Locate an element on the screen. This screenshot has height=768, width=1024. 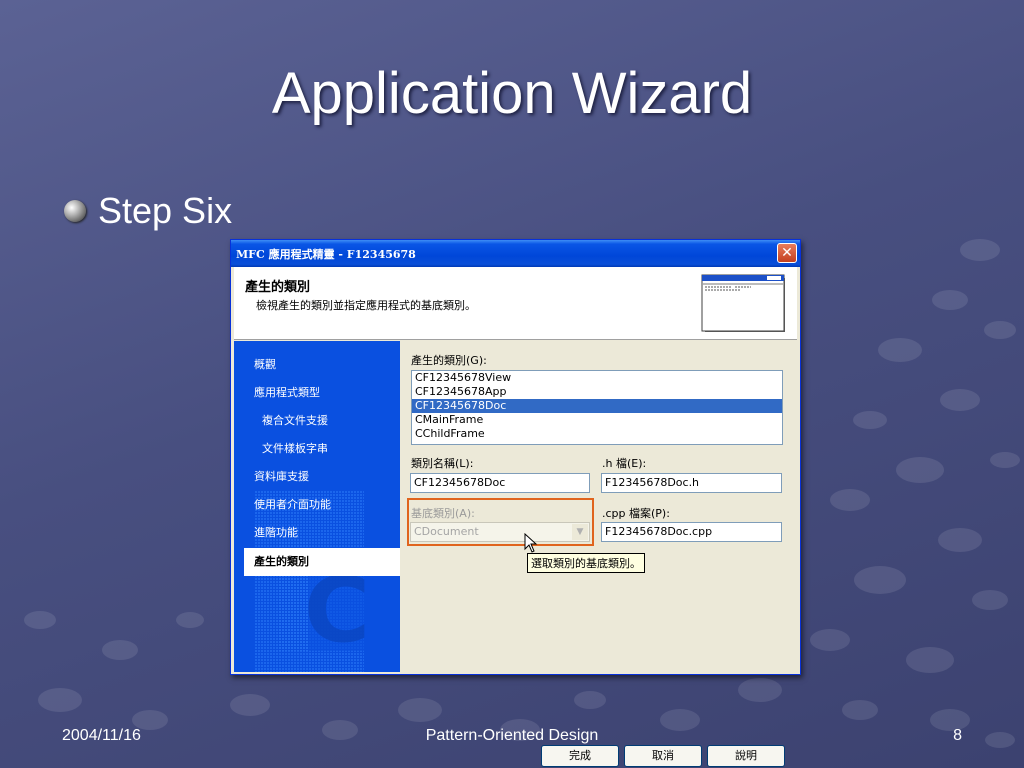
help-button: 說明 is located at coordinates (746, 756).